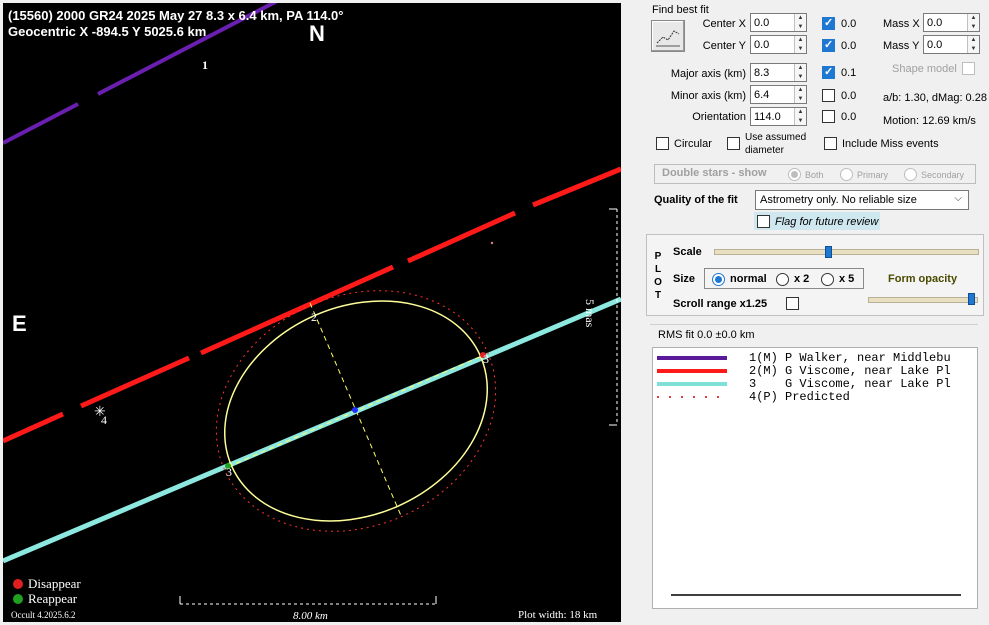  What do you see at coordinates (849, 46) in the screenshot?
I see `center-y-check-value: 0.0` at bounding box center [849, 46].